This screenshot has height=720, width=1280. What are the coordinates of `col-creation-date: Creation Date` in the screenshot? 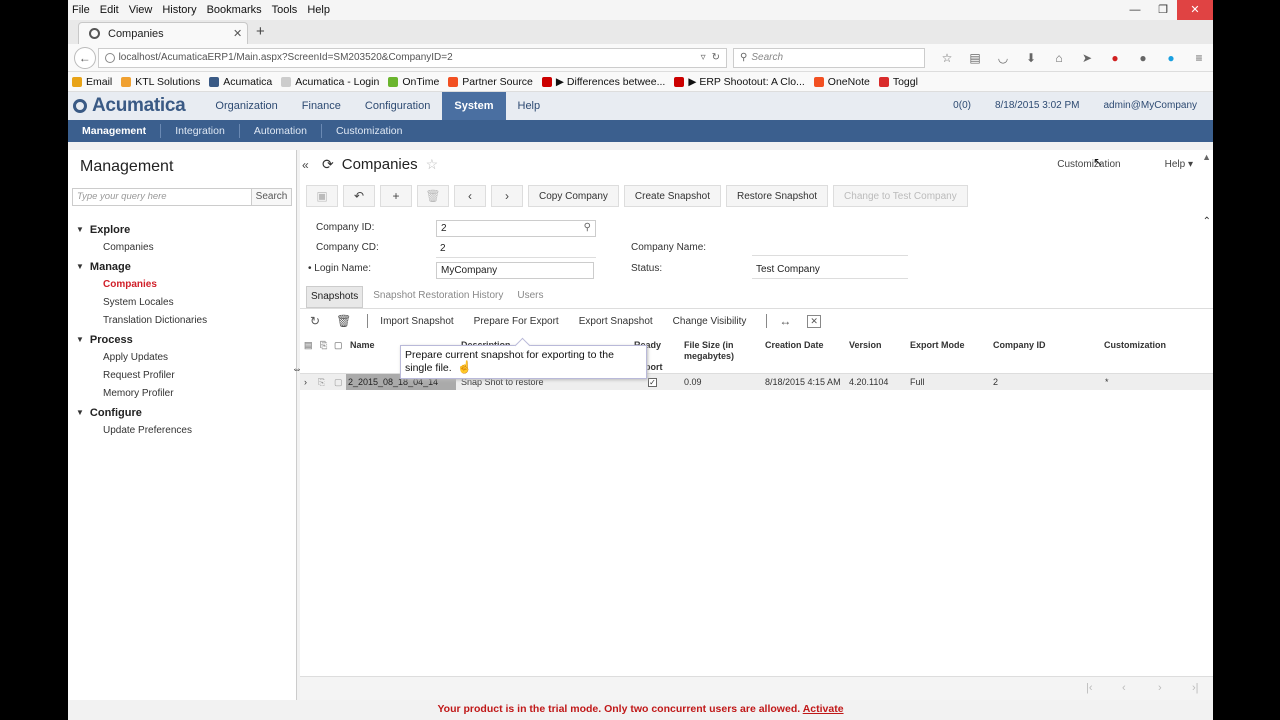 It's located at (794, 345).